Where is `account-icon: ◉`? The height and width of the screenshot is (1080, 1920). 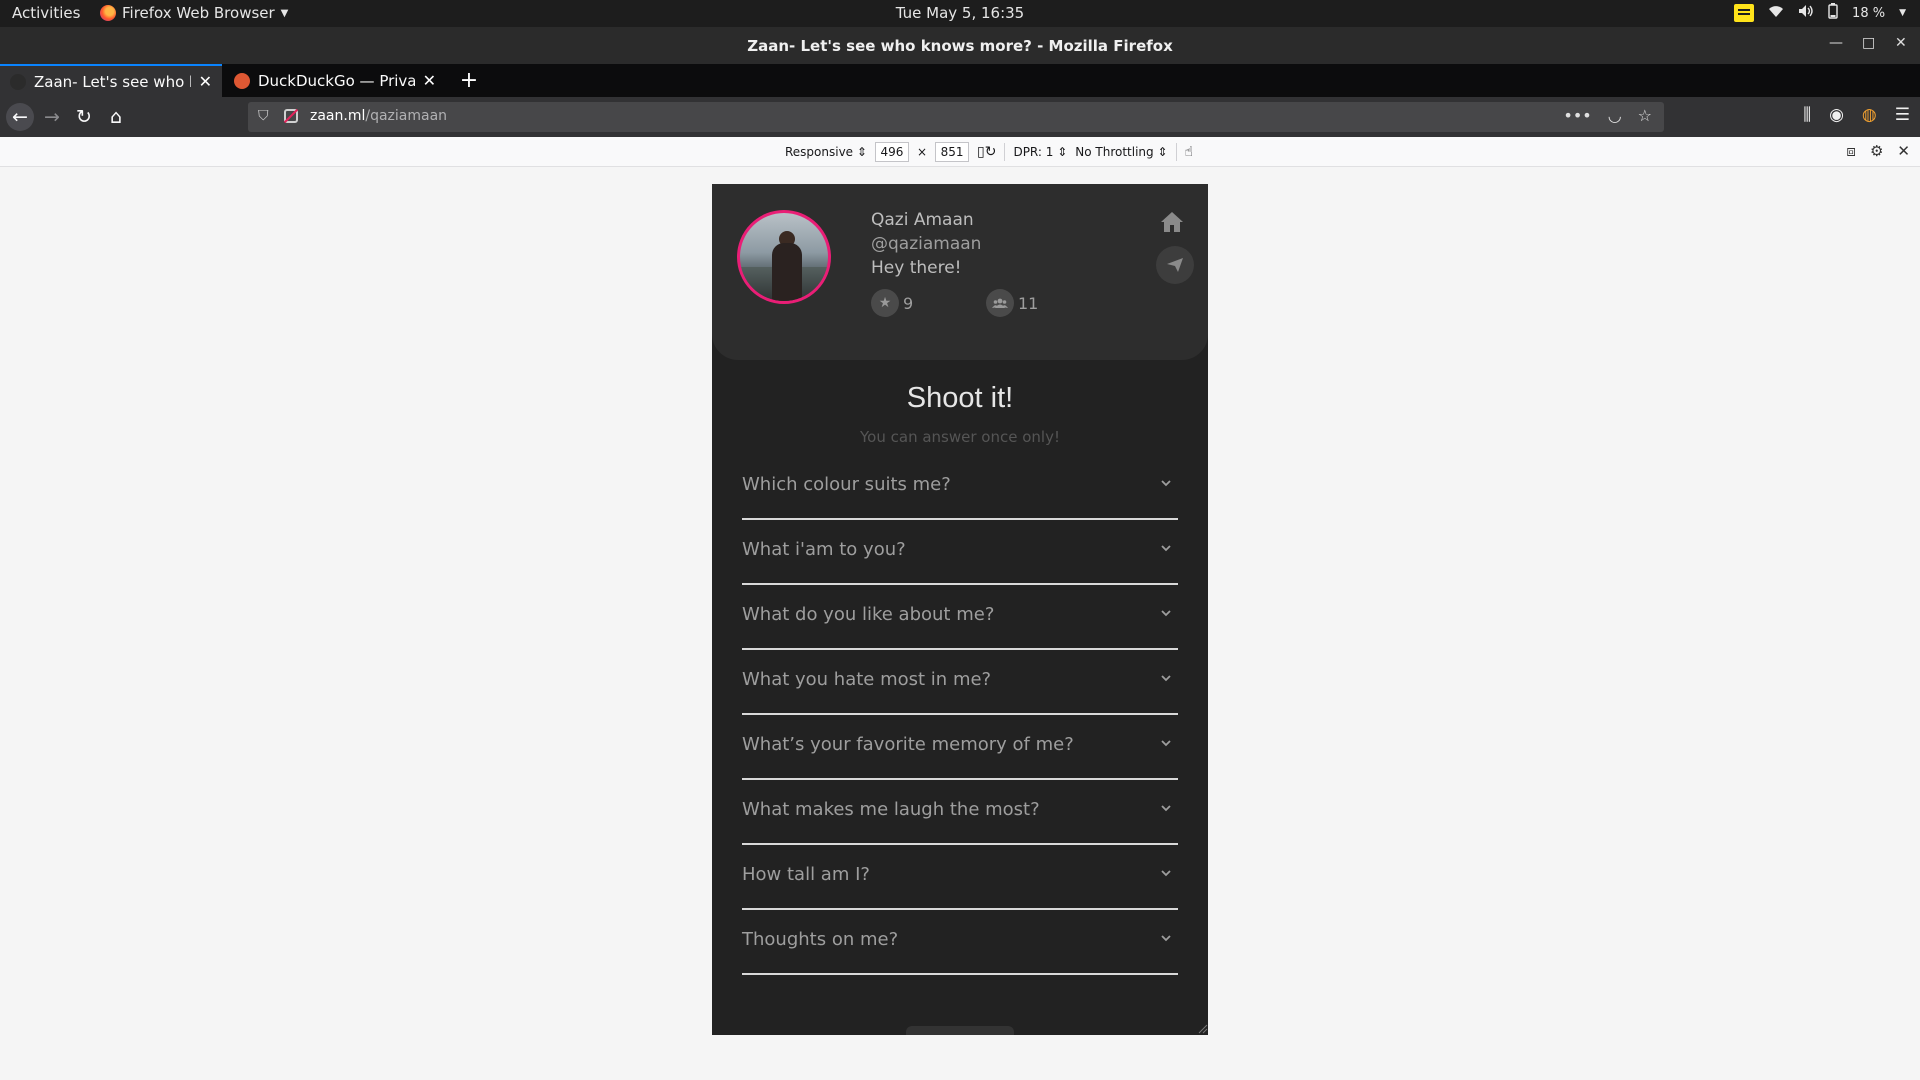 account-icon: ◉ is located at coordinates (1836, 115).